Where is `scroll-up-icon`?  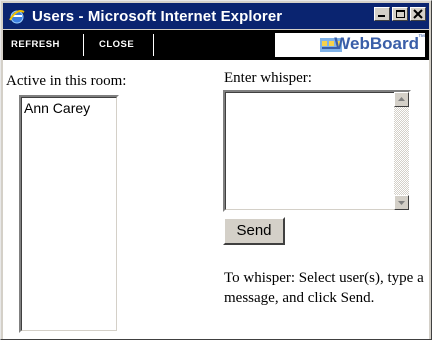
scroll-up-icon is located at coordinates (401, 99).